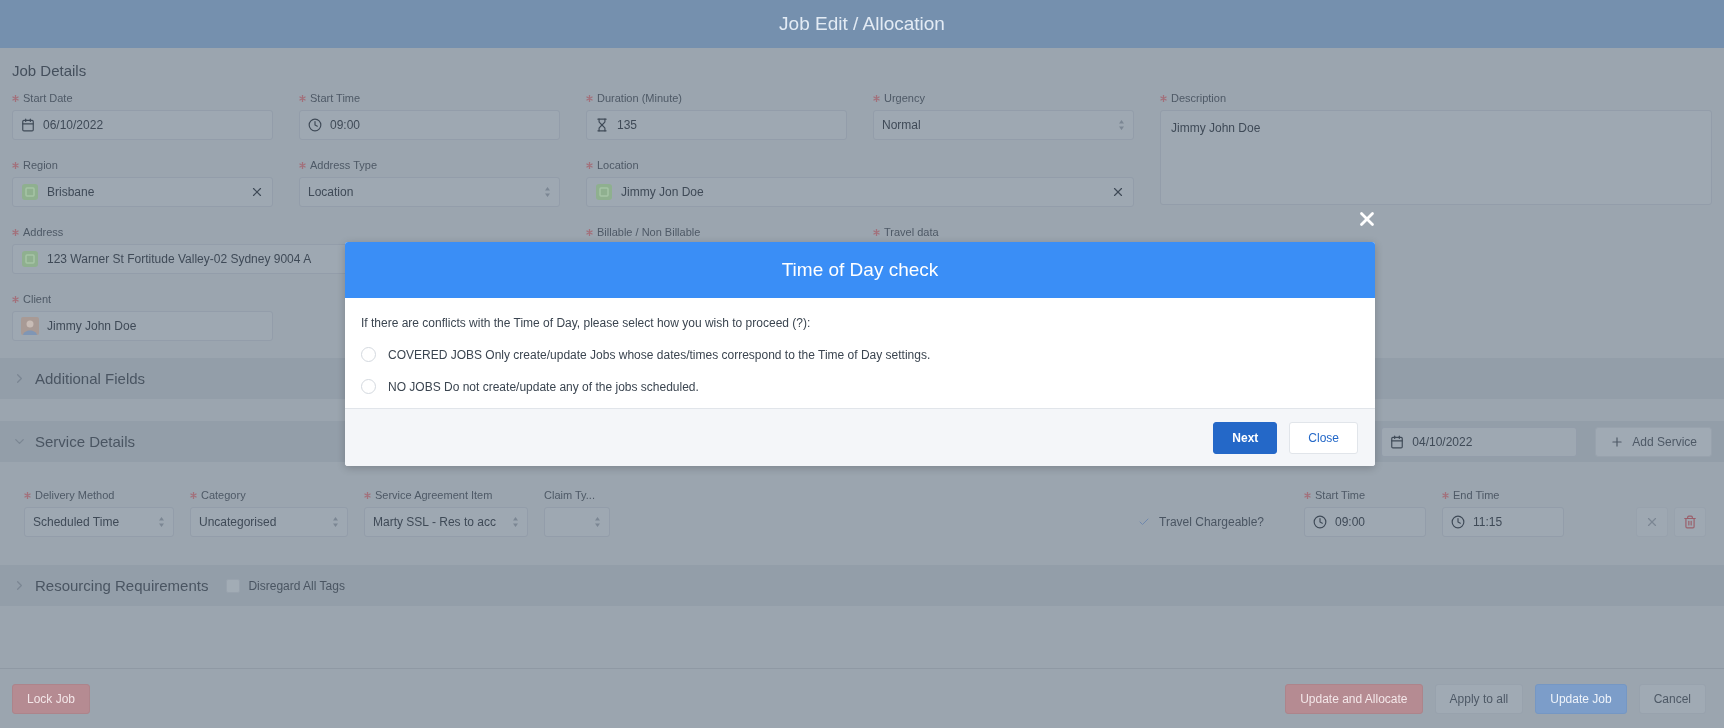  I want to click on field-label: Address Type, so click(344, 165).